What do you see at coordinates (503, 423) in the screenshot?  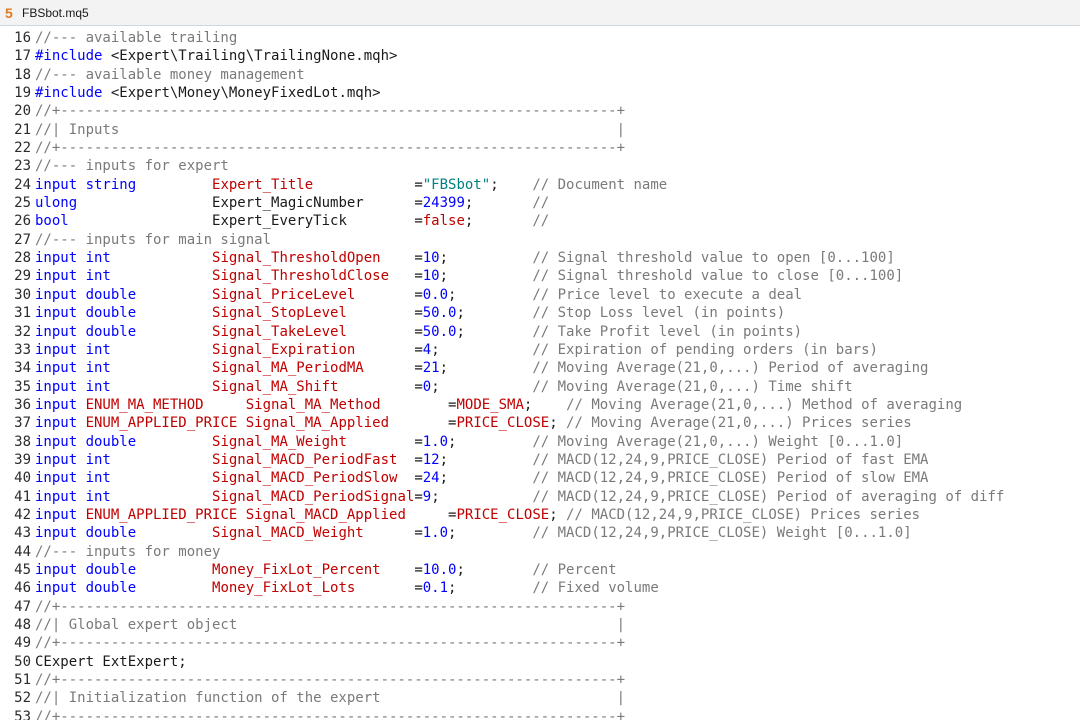 I see `code-token: PRICE_CLOSE` at bounding box center [503, 423].